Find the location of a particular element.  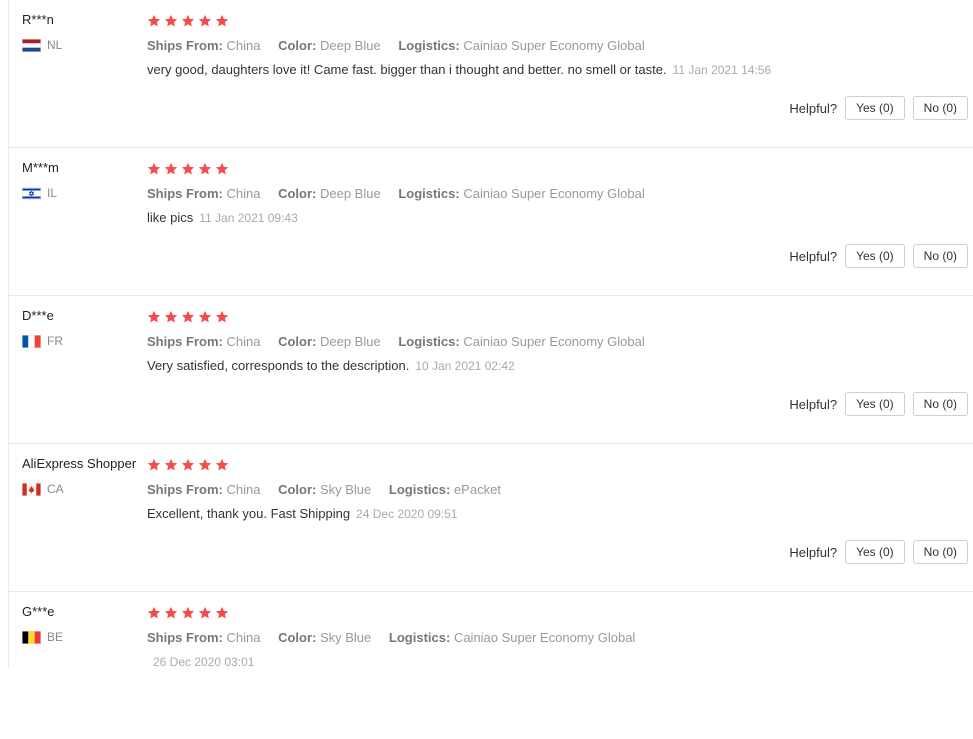

reviewer-country: IL is located at coordinates (40, 193).